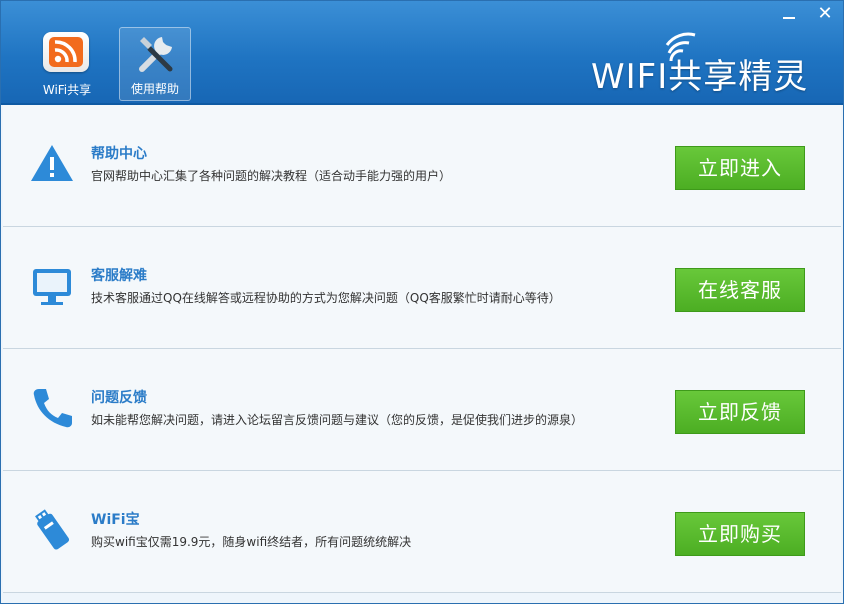 Image resolution: width=844 pixels, height=604 pixels. What do you see at coordinates (115, 520) in the screenshot?
I see `row-title: WiFi宝` at bounding box center [115, 520].